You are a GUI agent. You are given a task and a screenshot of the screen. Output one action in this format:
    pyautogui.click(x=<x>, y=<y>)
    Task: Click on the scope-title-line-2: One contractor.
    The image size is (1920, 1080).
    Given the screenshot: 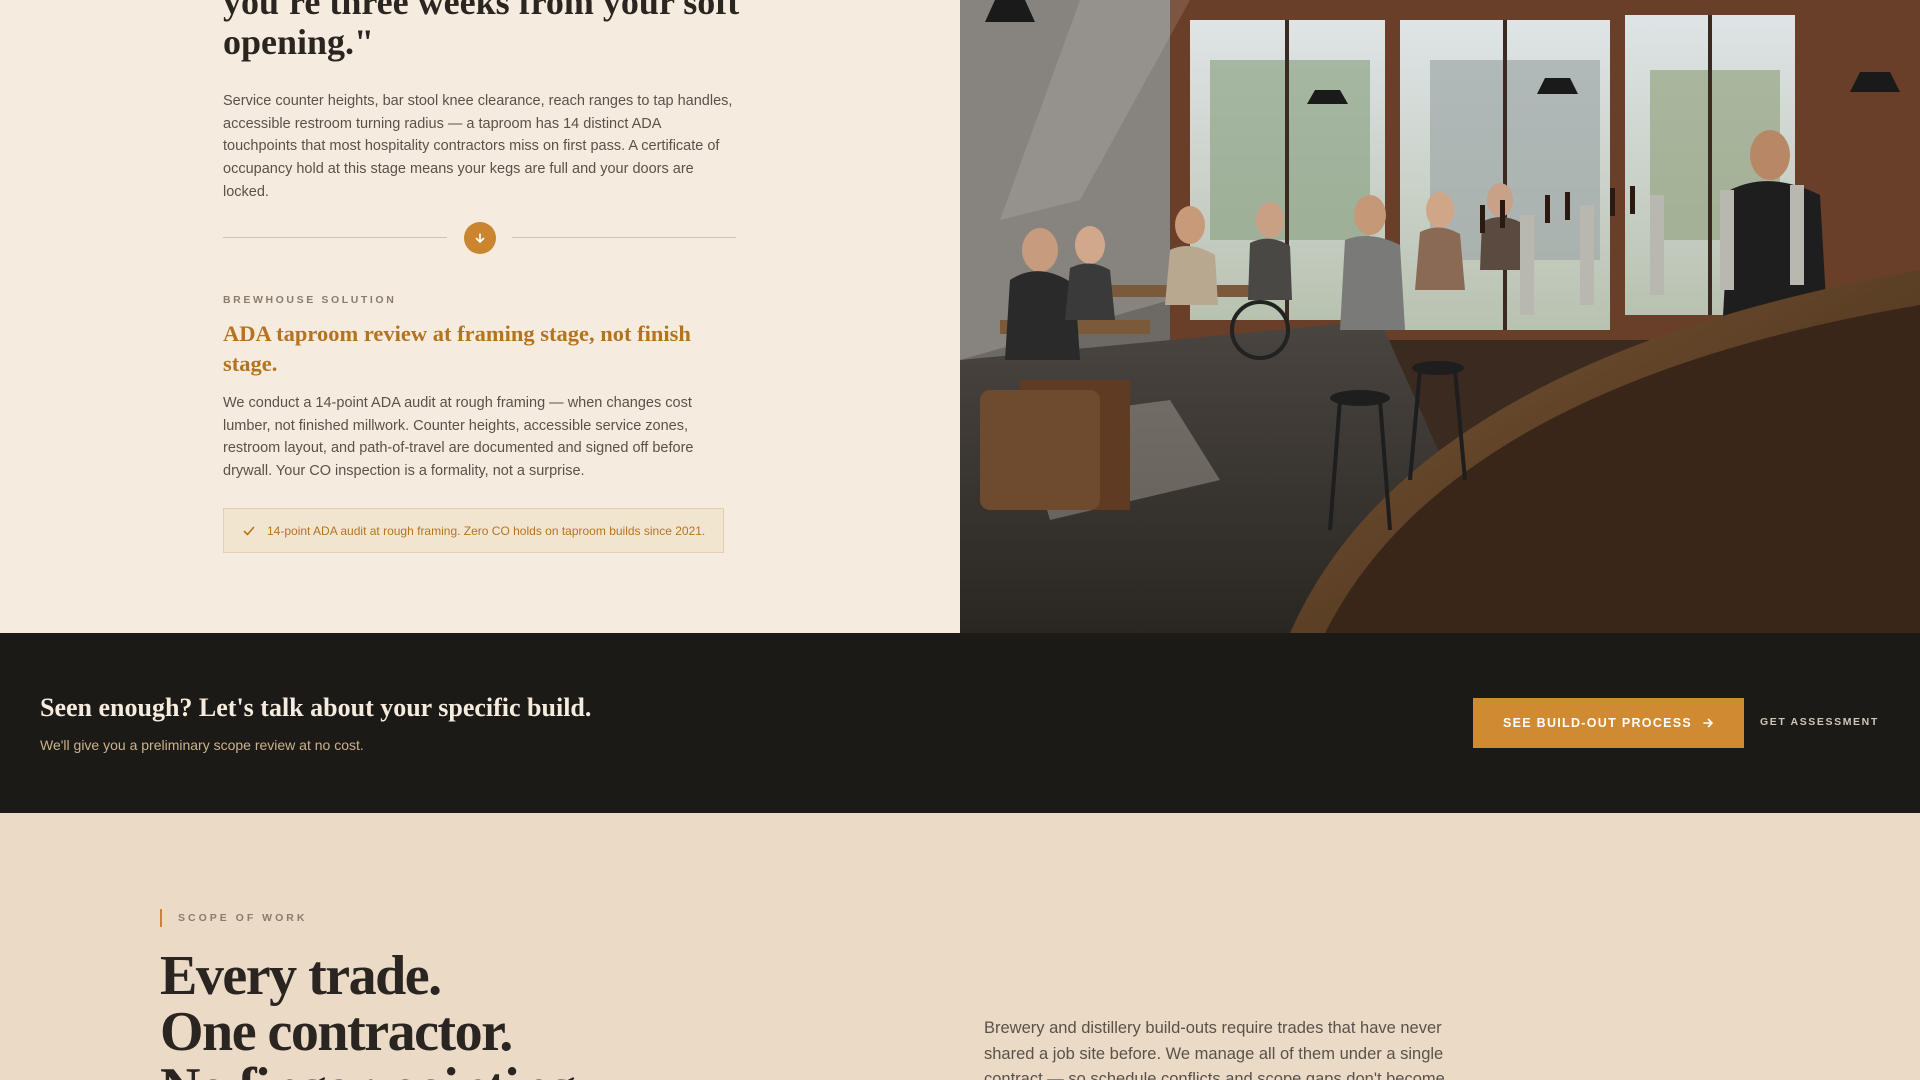 What is the action you would take?
    pyautogui.click(x=336, y=1032)
    